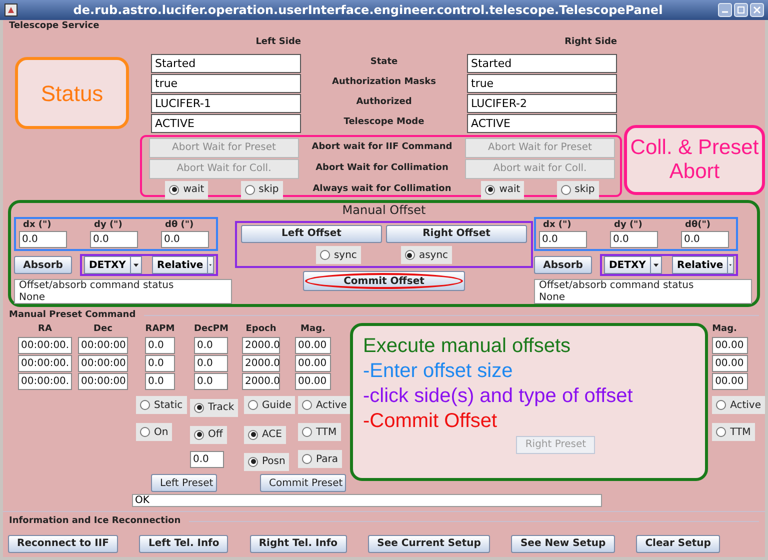 The image size is (768, 560). What do you see at coordinates (211, 329) in the screenshot?
I see `column-header: DecPM` at bounding box center [211, 329].